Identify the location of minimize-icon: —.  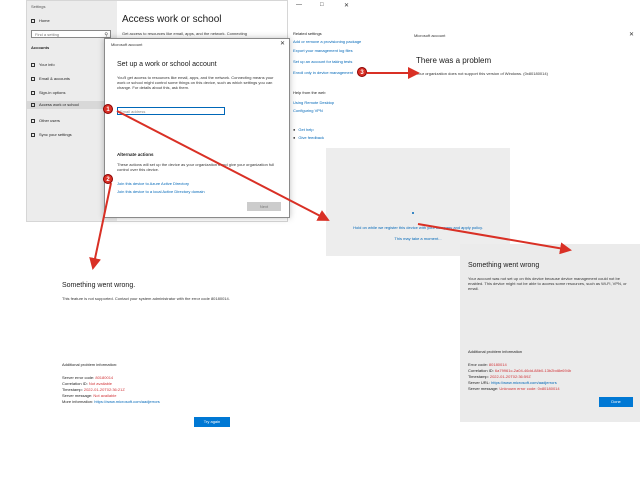
(299, 5).